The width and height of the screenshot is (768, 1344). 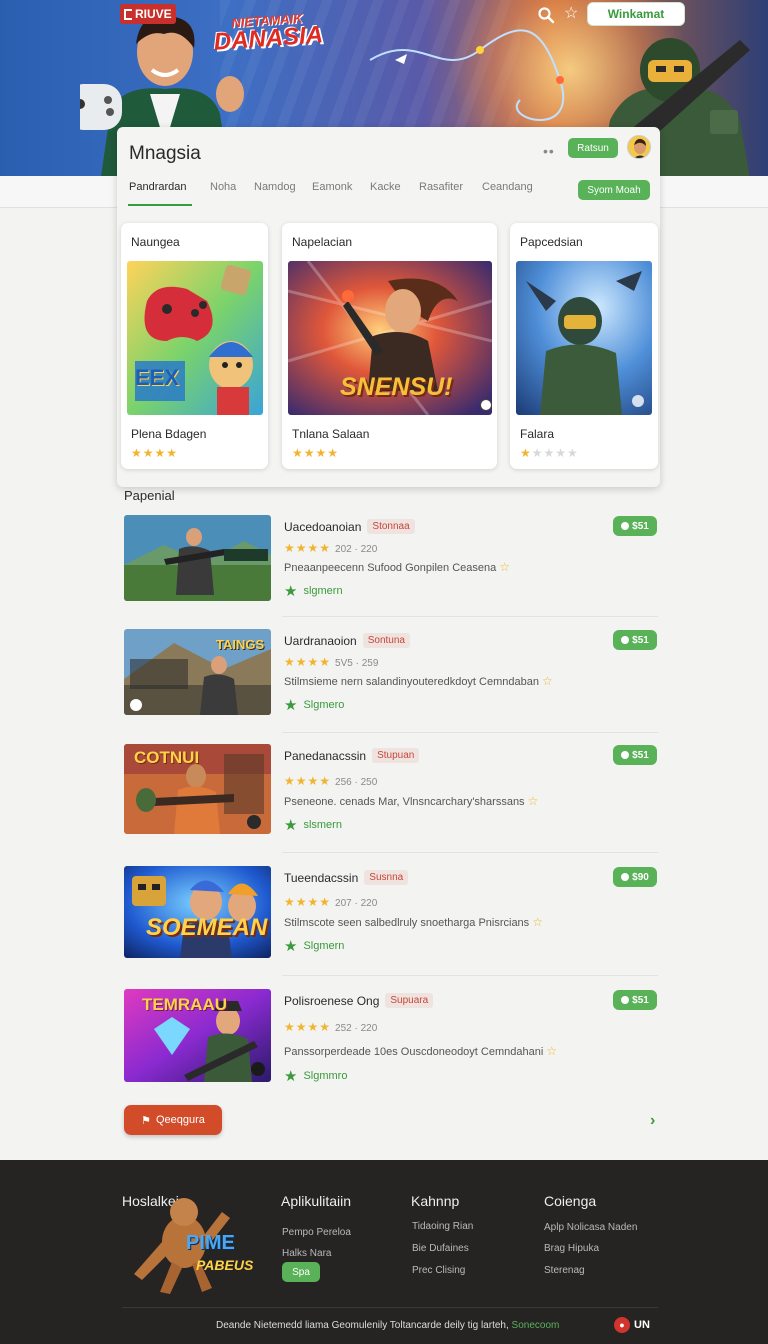 What do you see at coordinates (573, 14) in the screenshot?
I see `star-icon: ☆` at bounding box center [573, 14].